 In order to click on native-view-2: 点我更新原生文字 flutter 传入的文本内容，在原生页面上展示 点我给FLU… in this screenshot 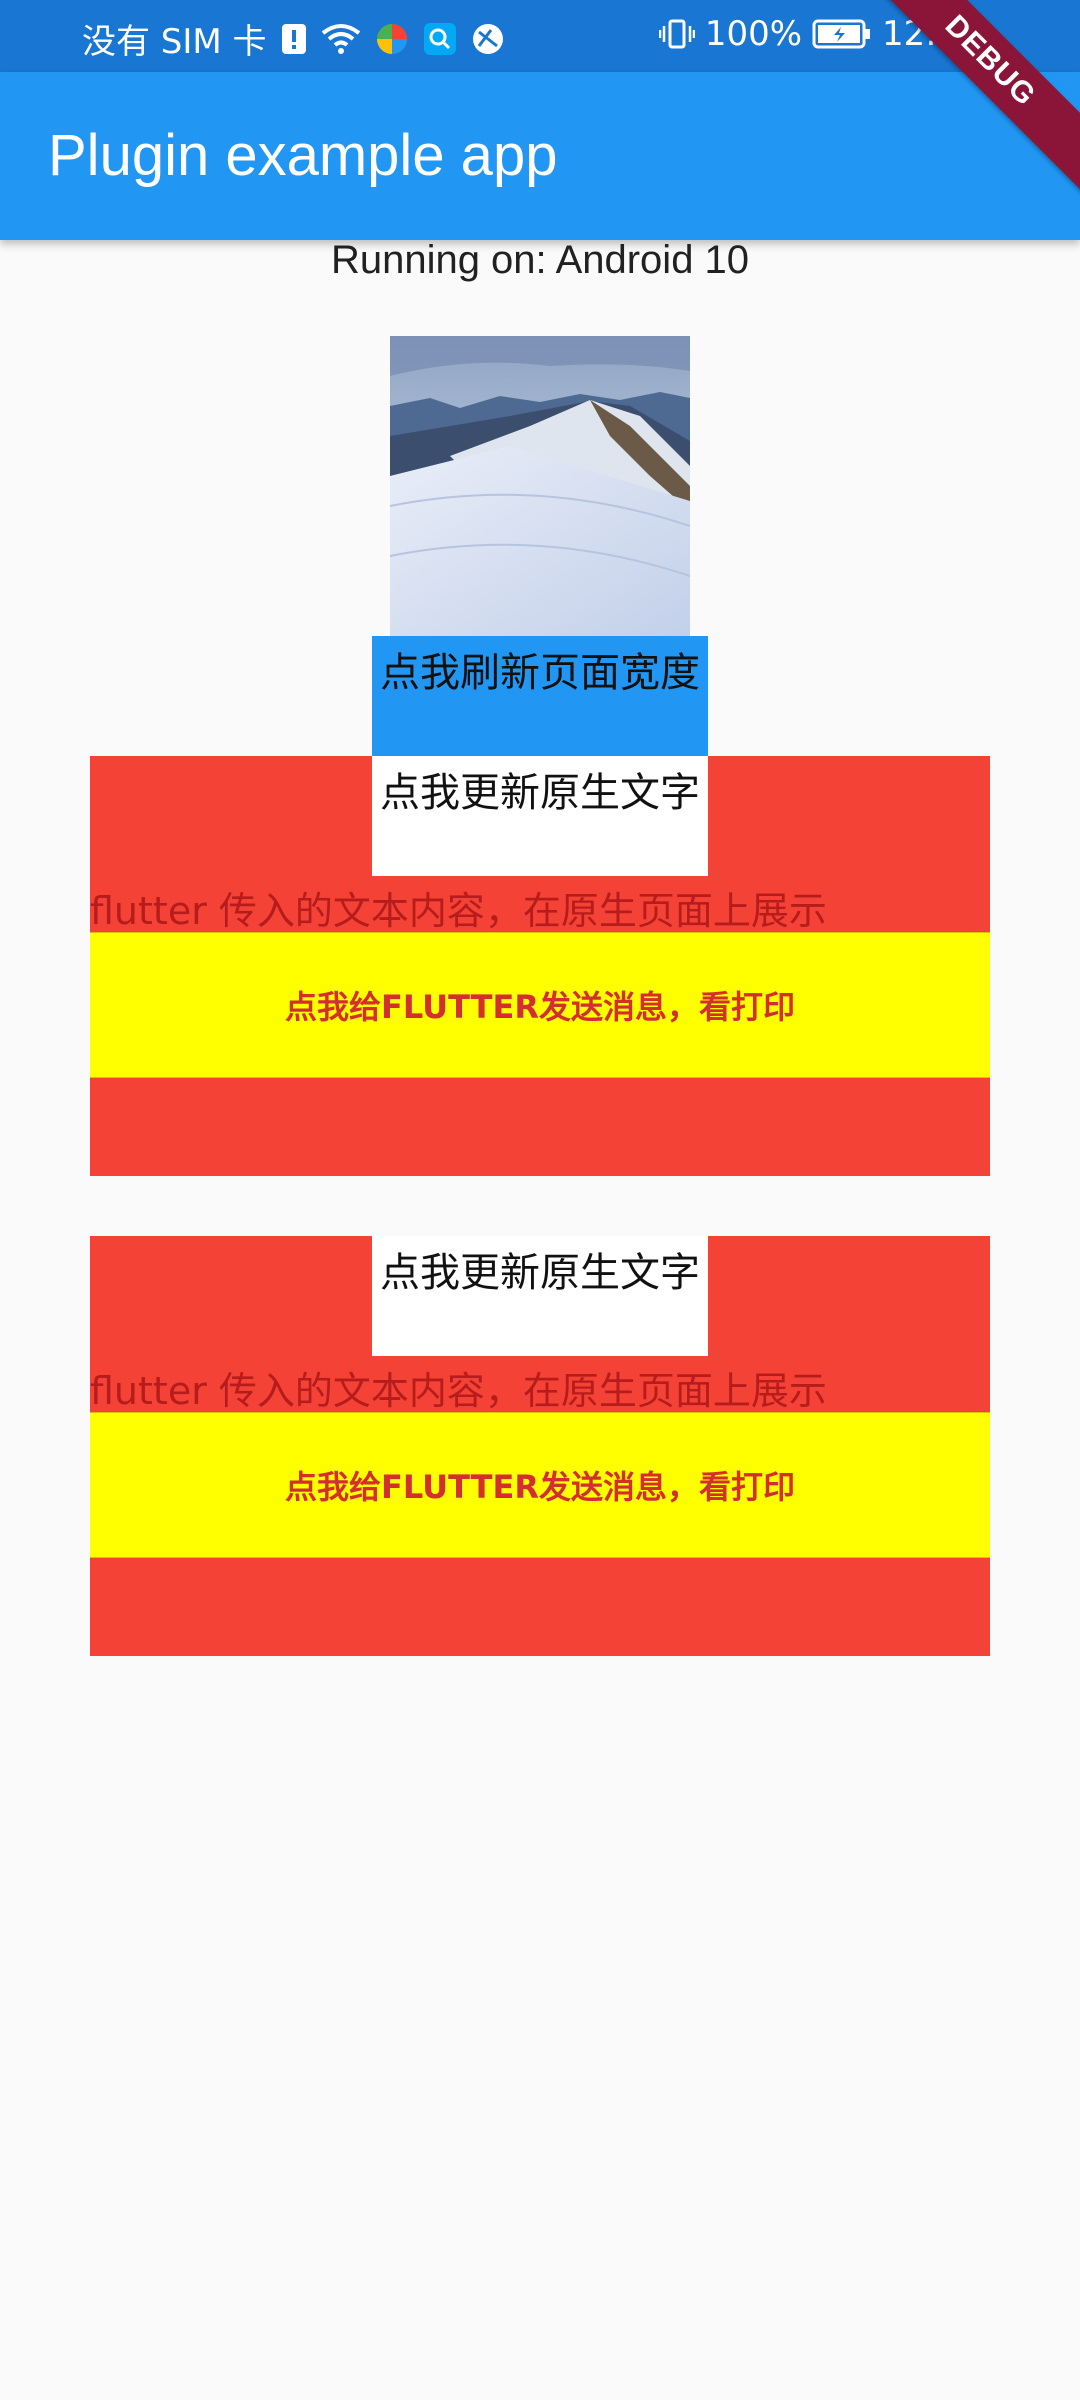, I will do `click(540, 1446)`.